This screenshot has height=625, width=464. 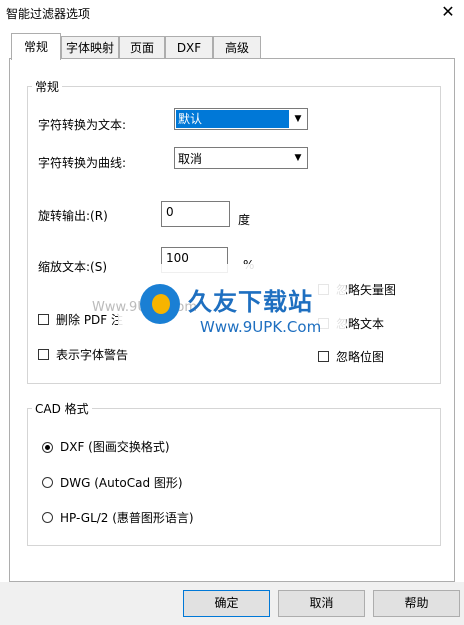 I want to click on cad-dwg-label: DWG (AutoCad 图形), so click(x=121, y=483).